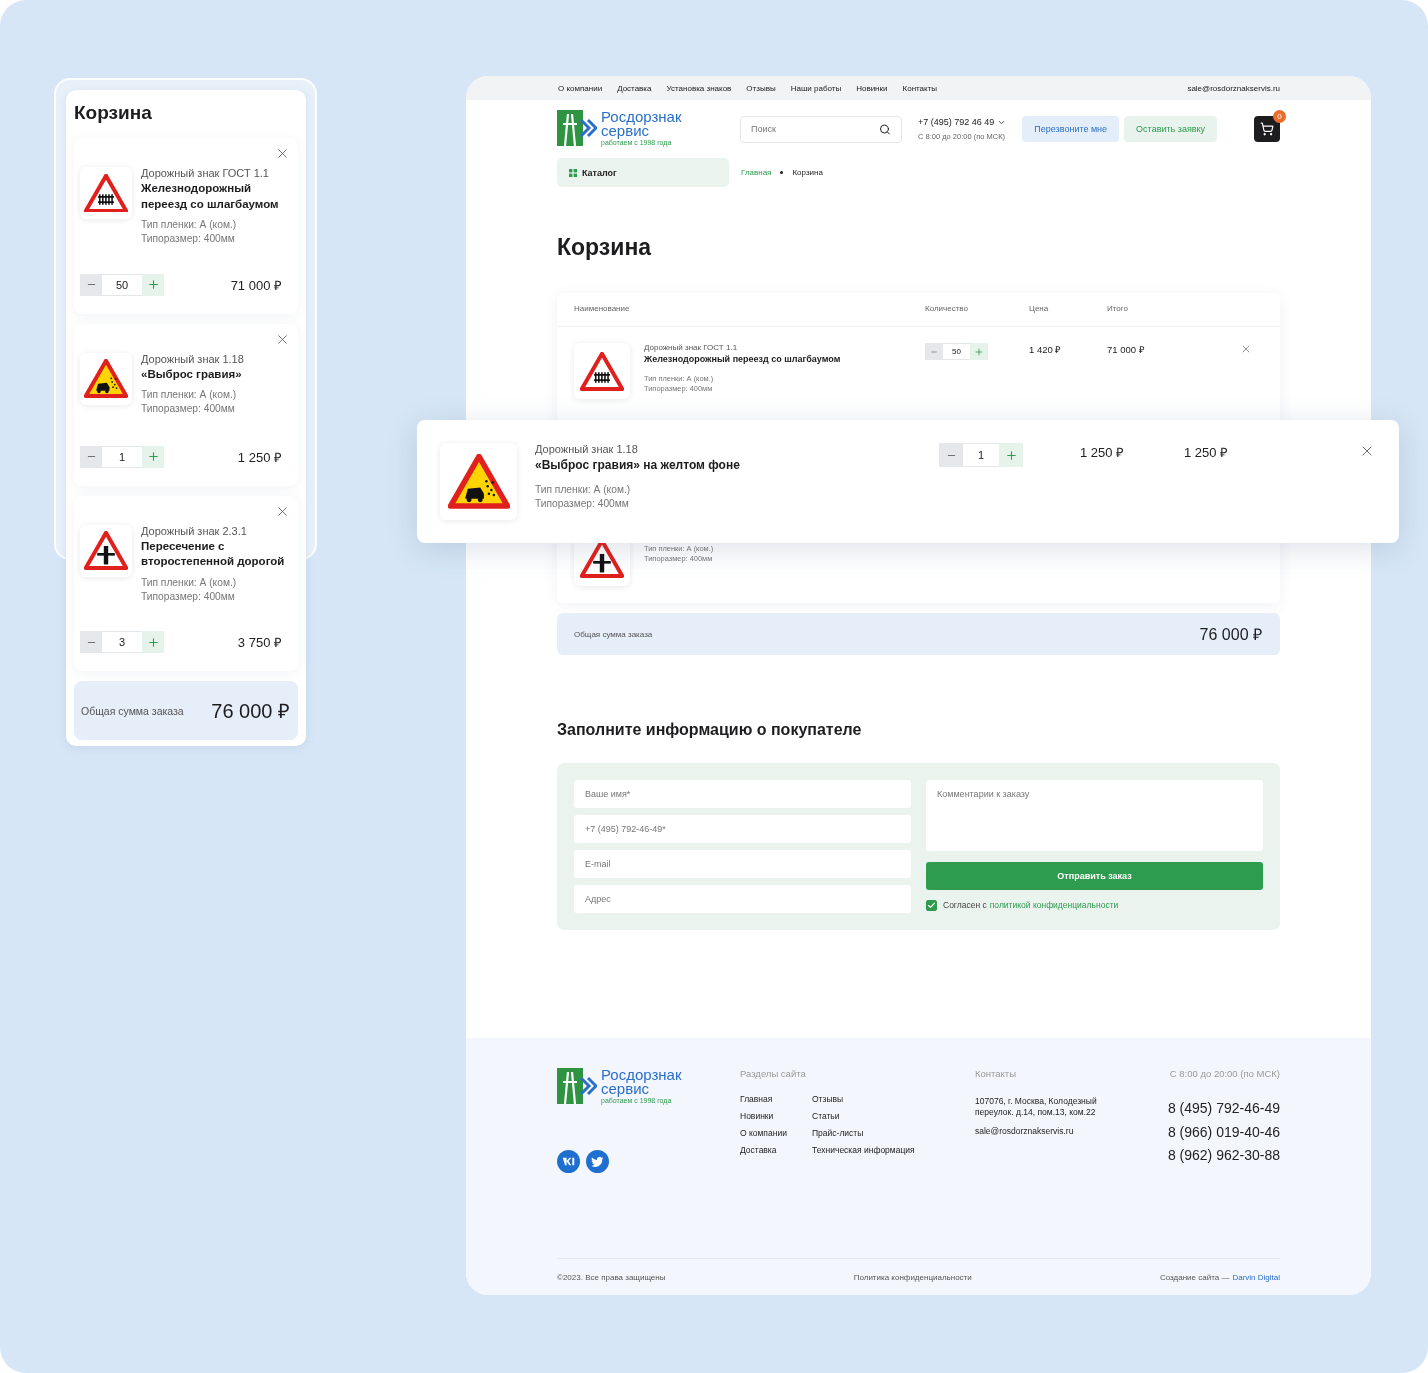 This screenshot has width=1428, height=1373. Describe the element at coordinates (1094, 876) in the screenshot. I see `submit-button: Отправить заказ` at that location.